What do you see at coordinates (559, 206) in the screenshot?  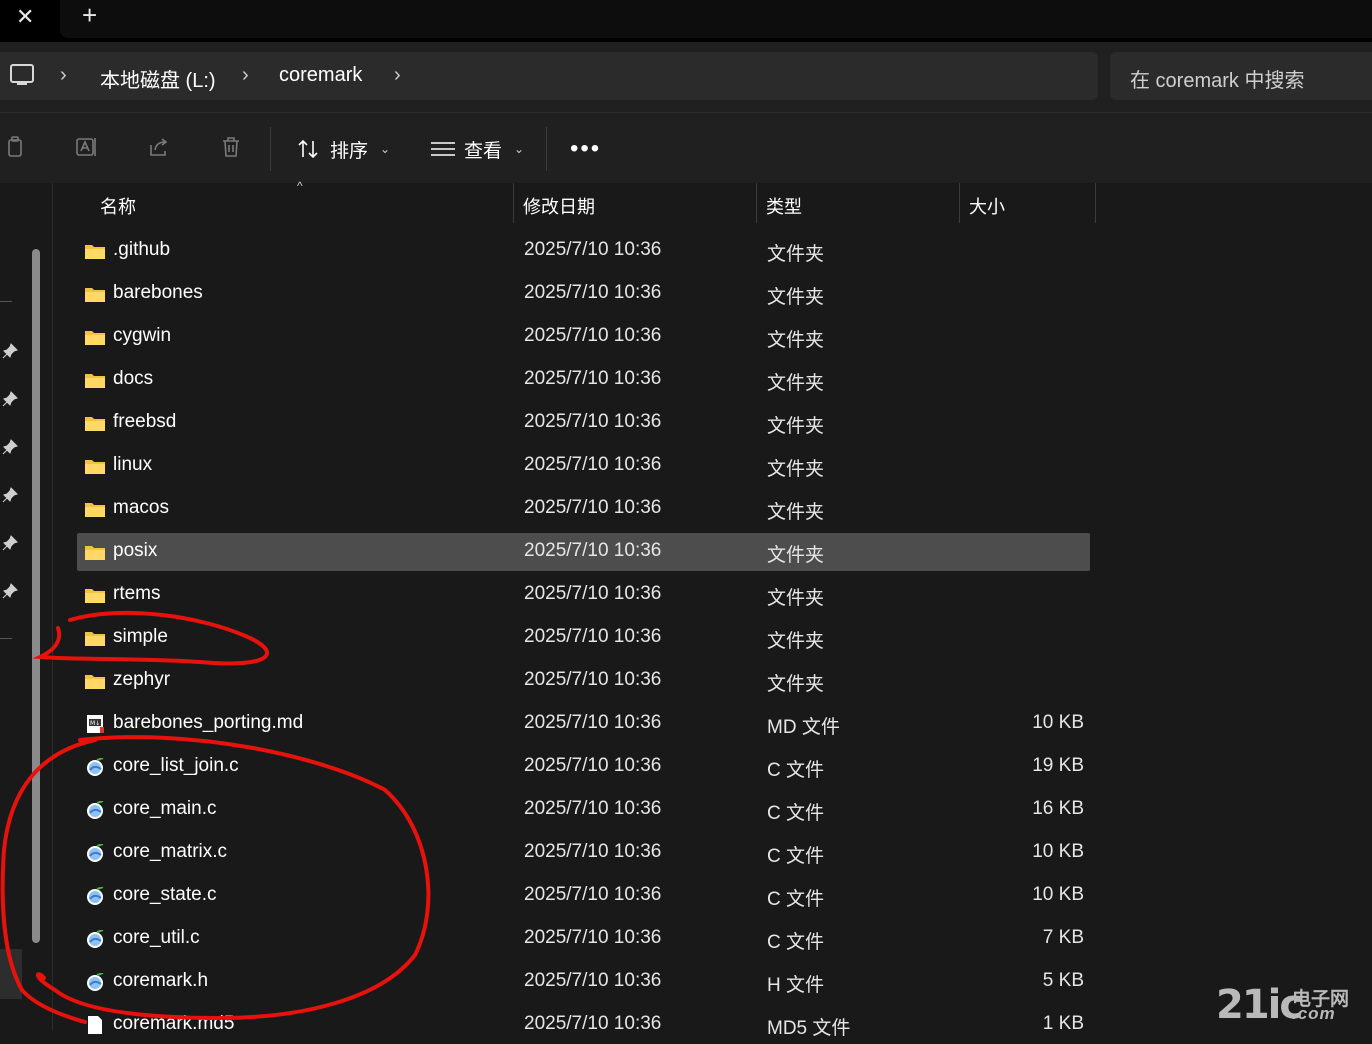 I see `column-header-date: 修改日期` at bounding box center [559, 206].